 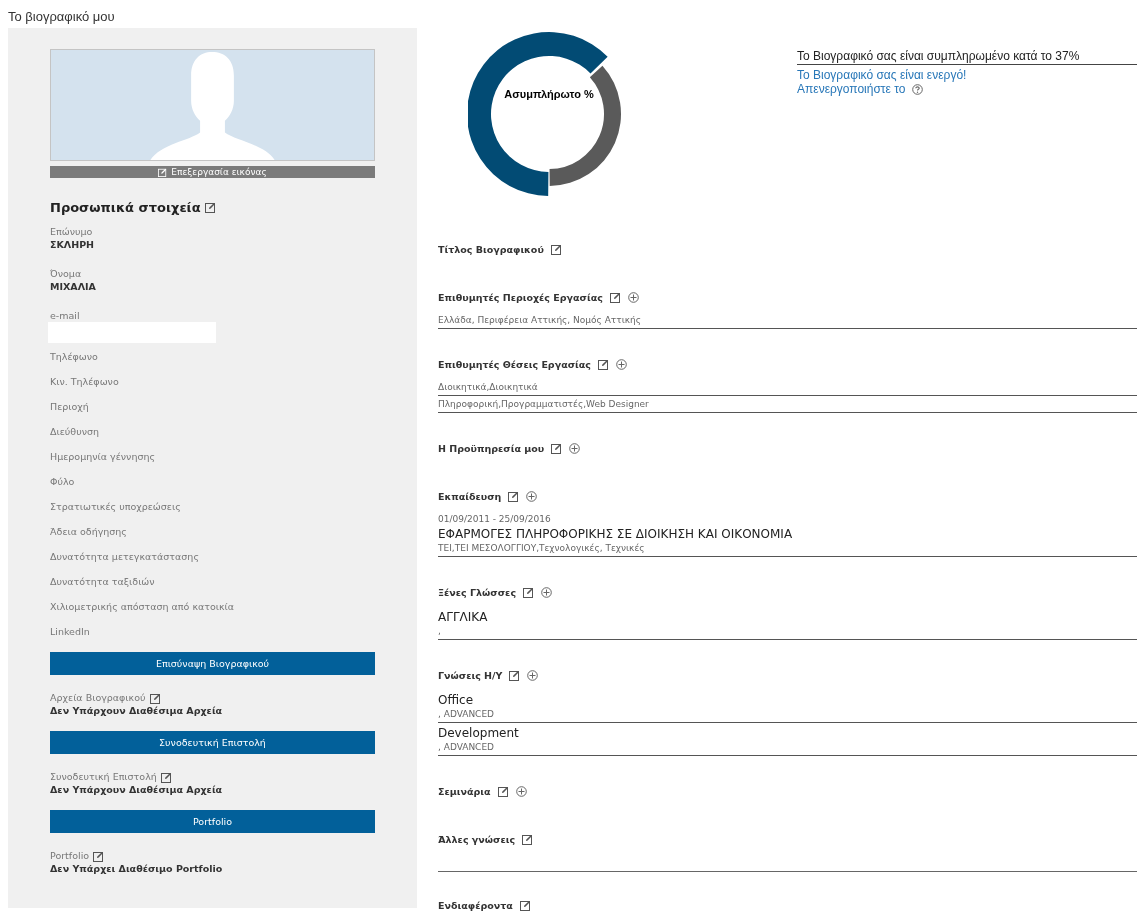 I want to click on entry-title: Office, so click(x=456, y=700).